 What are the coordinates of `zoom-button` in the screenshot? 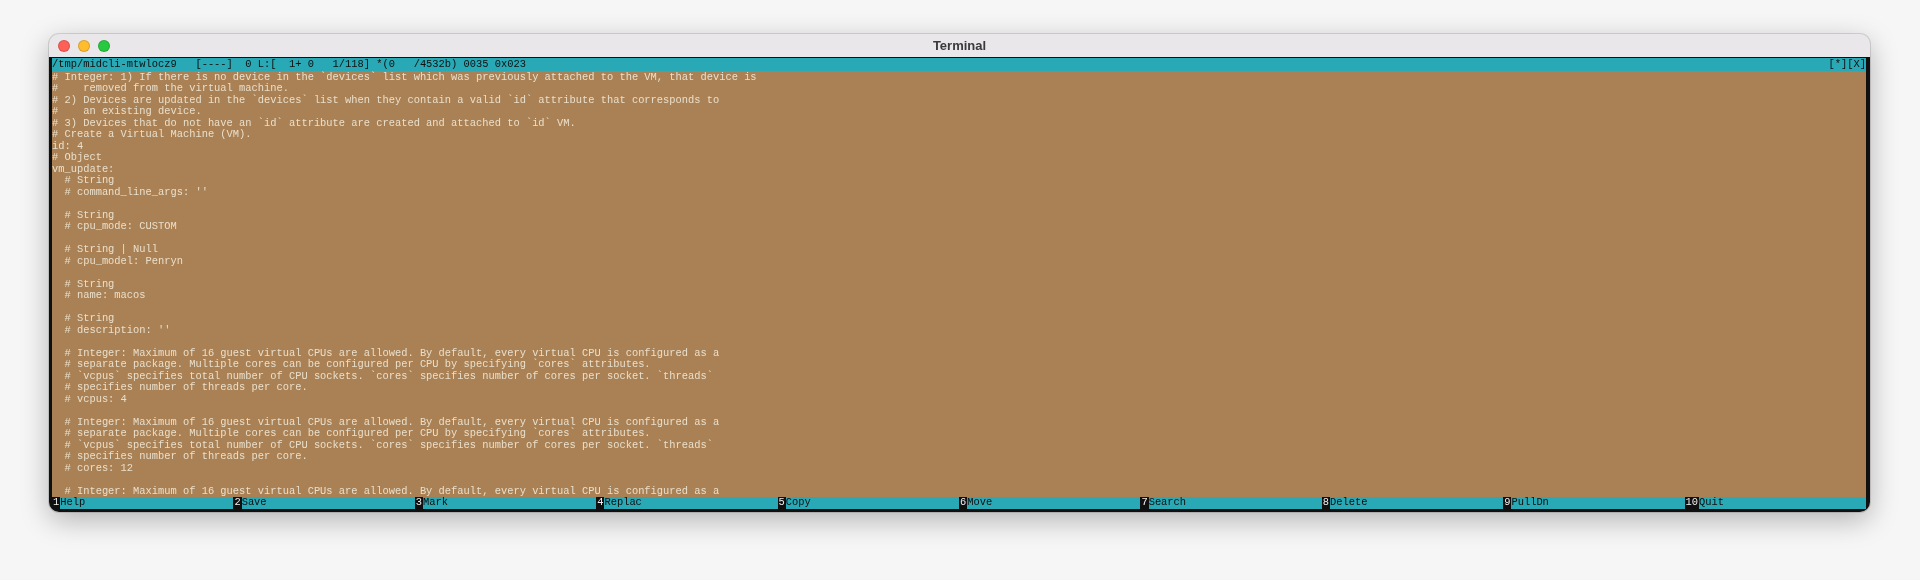 It's located at (104, 45).